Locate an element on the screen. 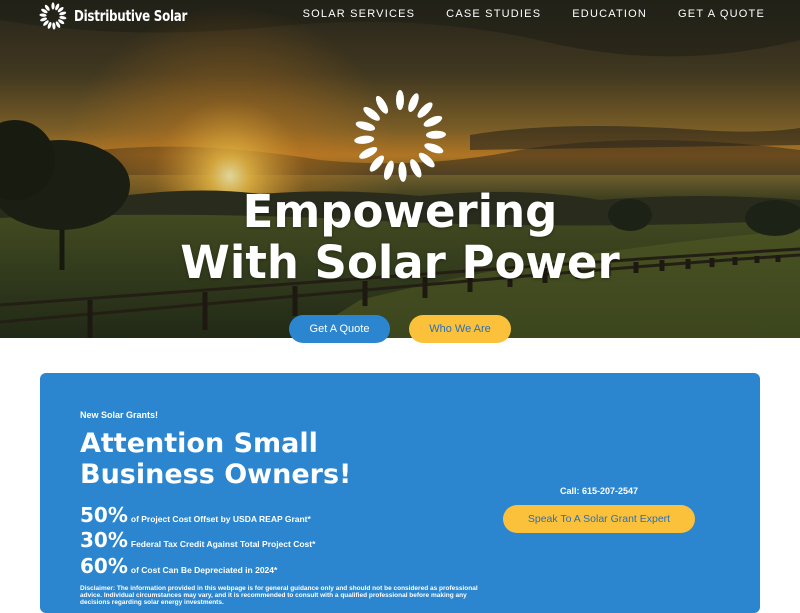  get-a-quote-button: Get A Quote is located at coordinates (339, 329).